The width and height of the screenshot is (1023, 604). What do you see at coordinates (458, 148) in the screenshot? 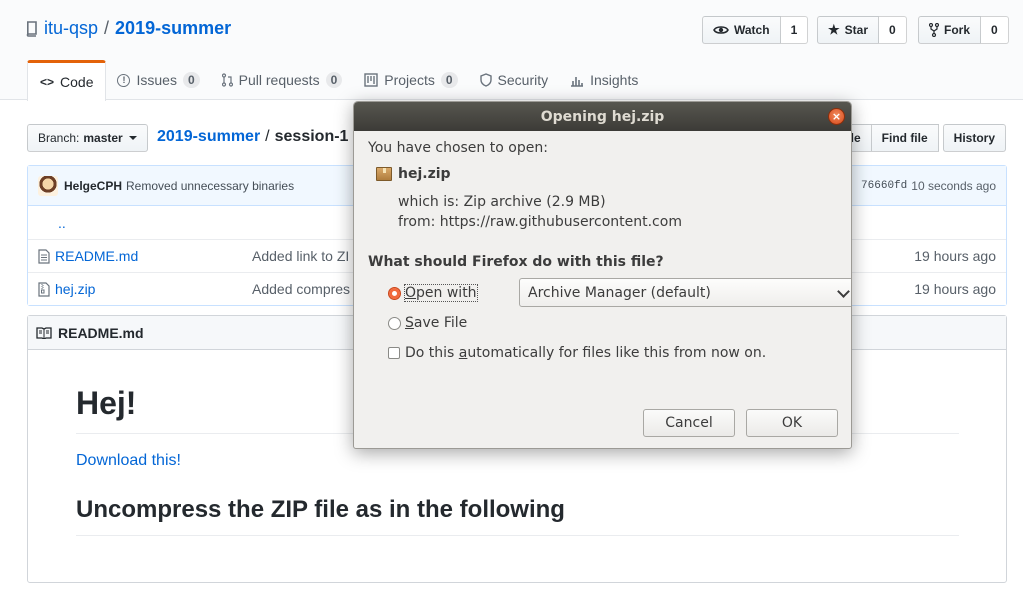
I see `chosen-label: You have chosen to open:` at bounding box center [458, 148].